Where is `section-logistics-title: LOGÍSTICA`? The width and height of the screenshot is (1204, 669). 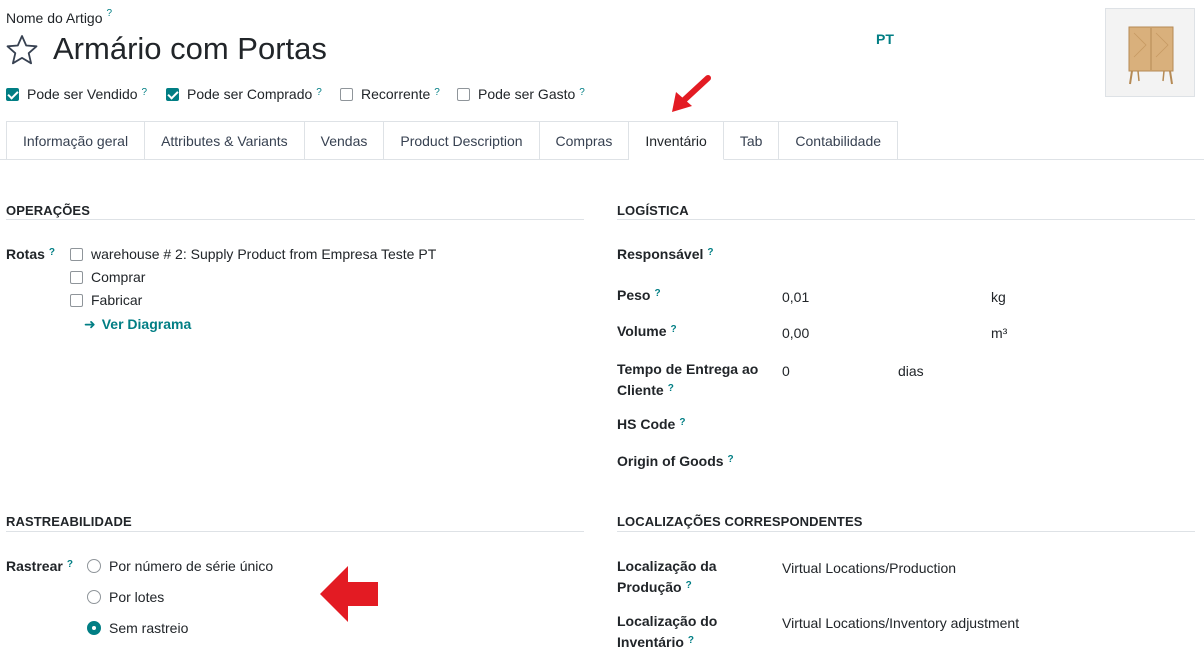 section-logistics-title: LOGÍSTICA is located at coordinates (653, 210).